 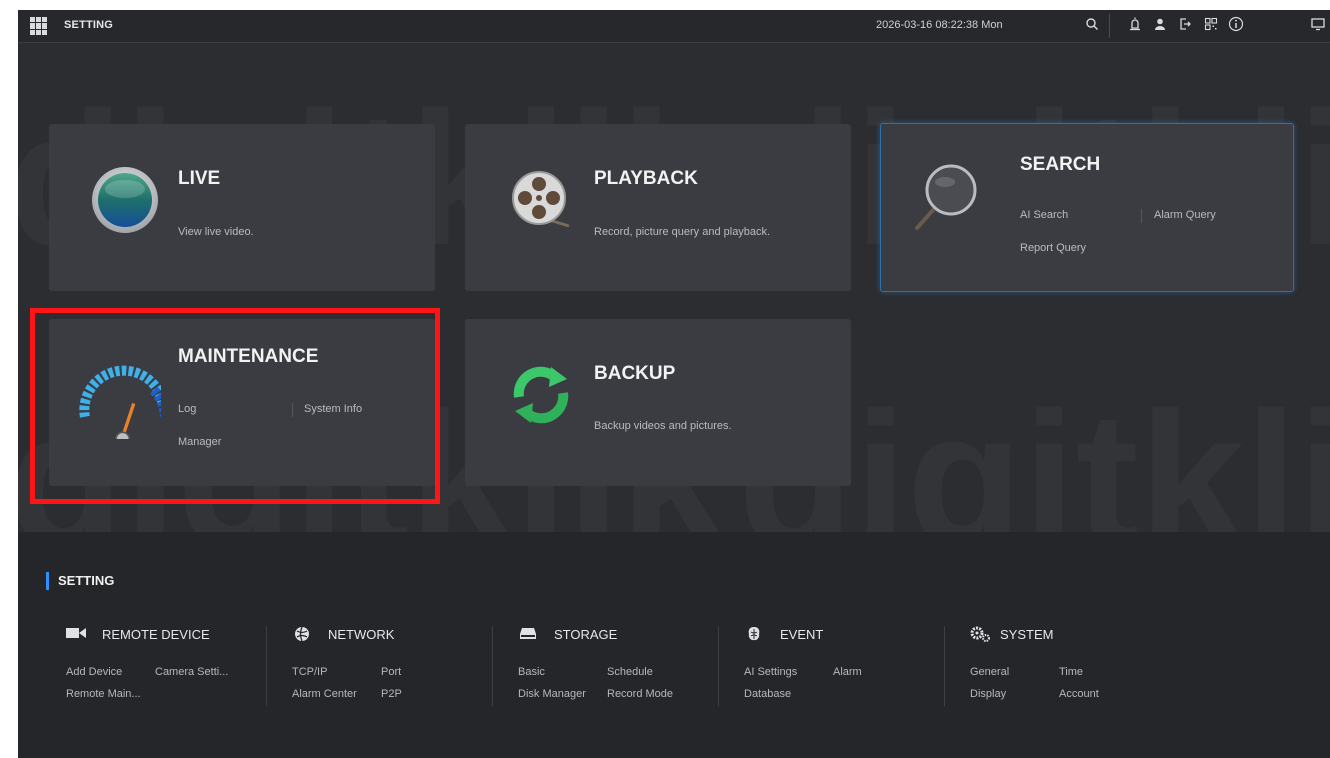 I want to click on storage-label: STORAGE, so click(x=586, y=634).